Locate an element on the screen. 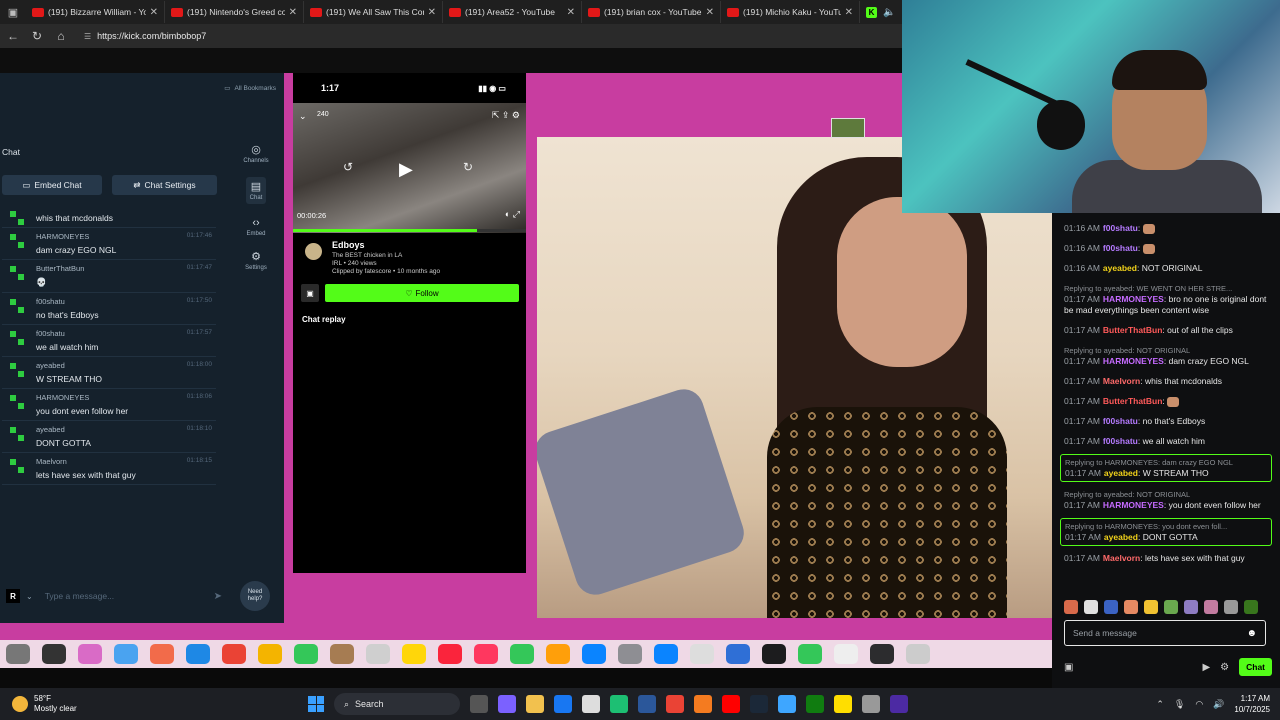 The height and width of the screenshot is (720, 1280). play-icon: ▶ is located at coordinates (406, 169).